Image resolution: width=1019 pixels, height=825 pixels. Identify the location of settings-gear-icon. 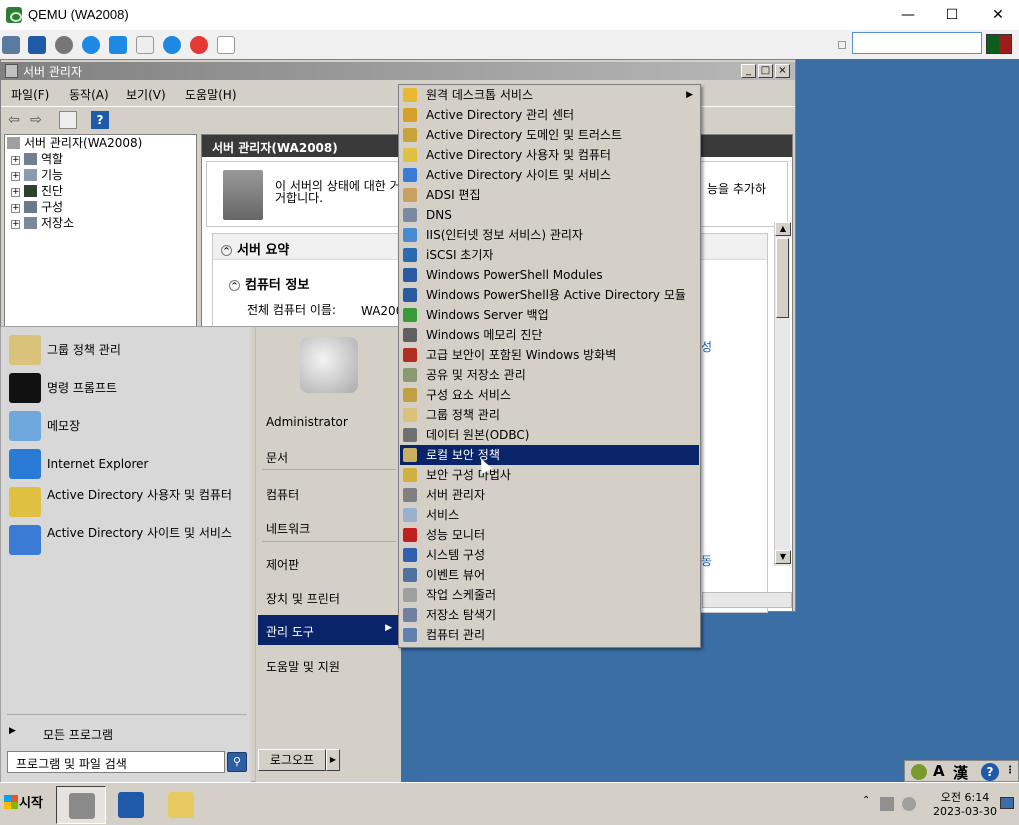
(11, 45).